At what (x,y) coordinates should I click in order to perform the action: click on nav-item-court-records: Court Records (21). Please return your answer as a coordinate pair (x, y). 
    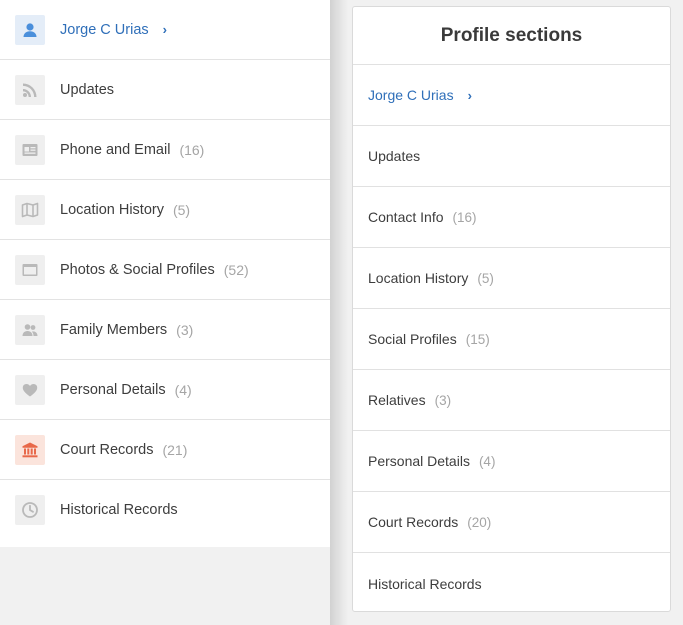
    Looking at the image, I should click on (165, 450).